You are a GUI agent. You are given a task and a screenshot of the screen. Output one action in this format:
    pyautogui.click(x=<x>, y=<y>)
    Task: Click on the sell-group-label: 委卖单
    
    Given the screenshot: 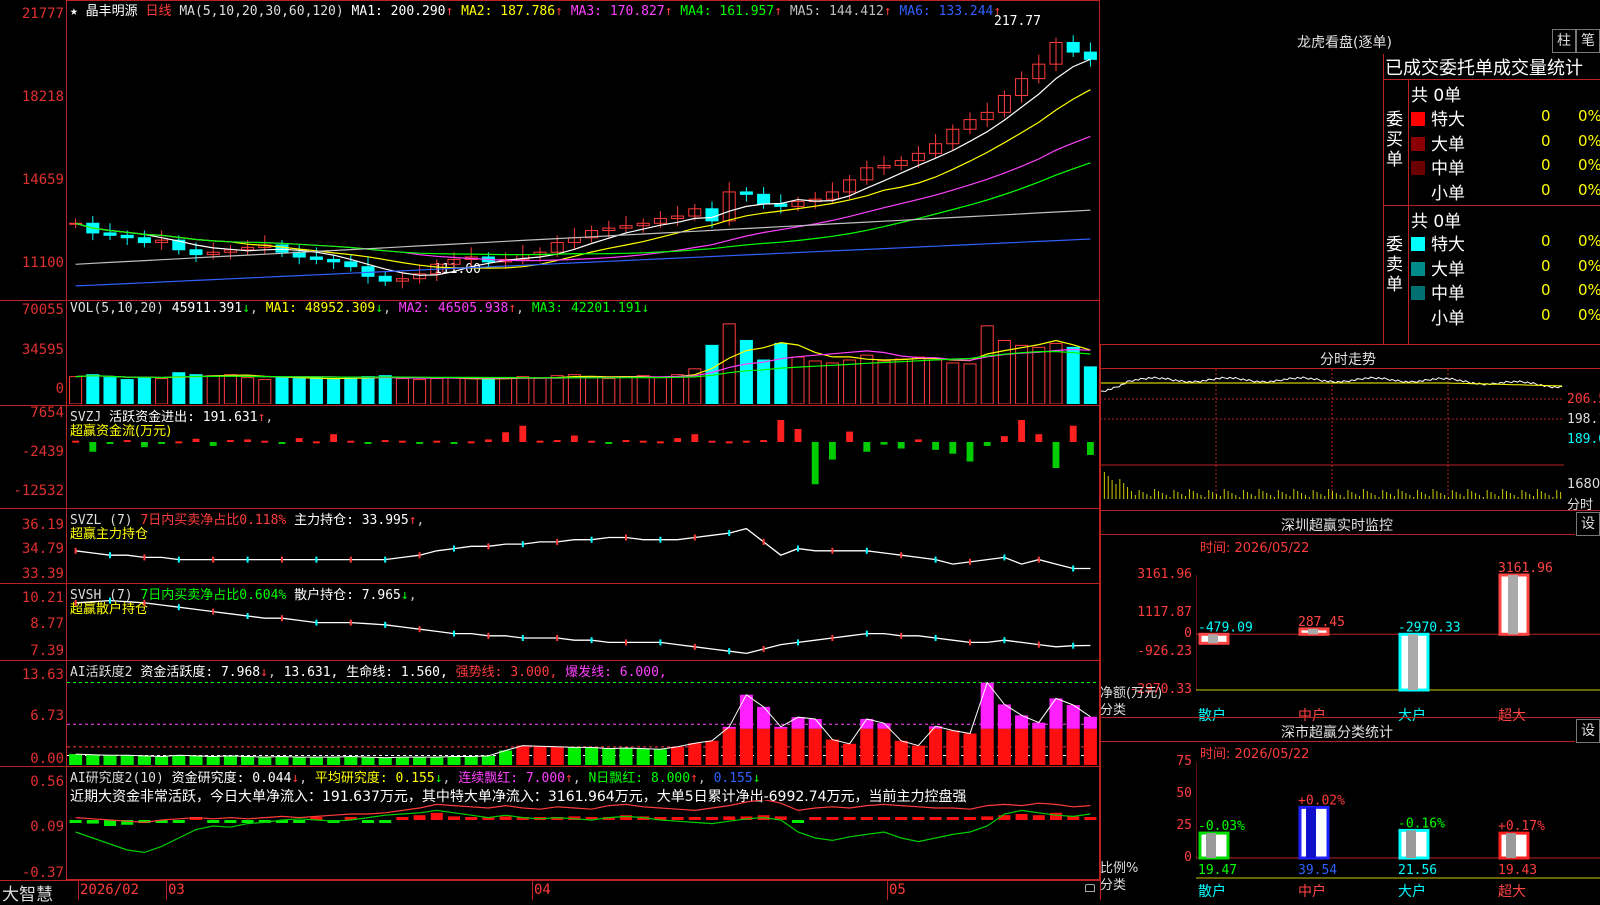 What is the action you would take?
    pyautogui.click(x=1394, y=265)
    